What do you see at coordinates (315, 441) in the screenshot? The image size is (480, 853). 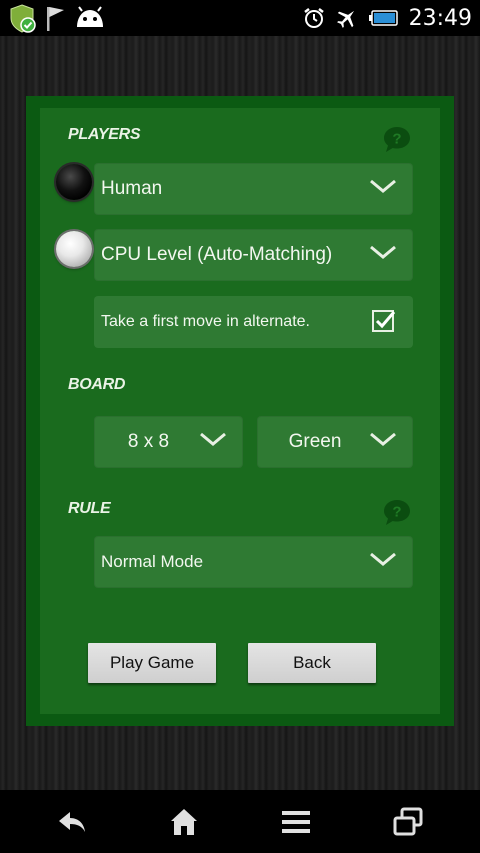 I see `board-color-value: Green` at bounding box center [315, 441].